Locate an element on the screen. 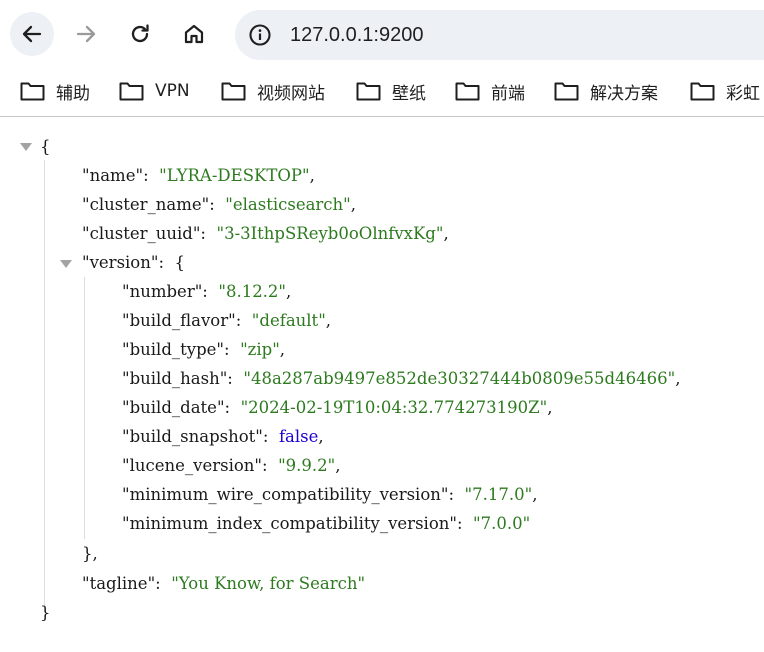  json-key: "lucene_version" is located at coordinates (192, 465).